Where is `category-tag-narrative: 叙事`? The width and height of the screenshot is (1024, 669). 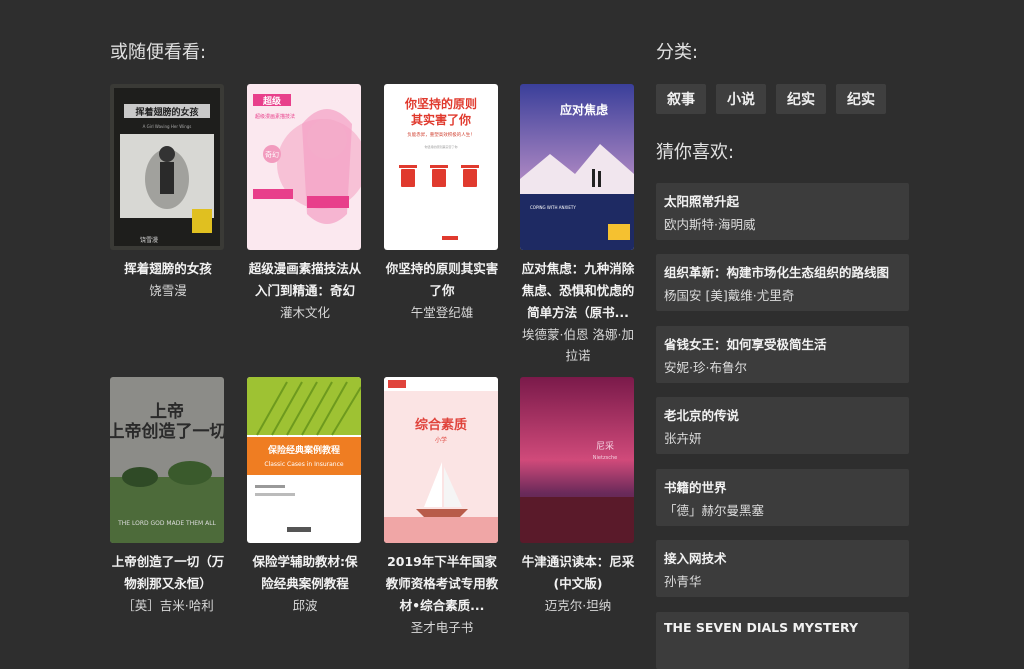
category-tag-narrative: 叙事 is located at coordinates (681, 99).